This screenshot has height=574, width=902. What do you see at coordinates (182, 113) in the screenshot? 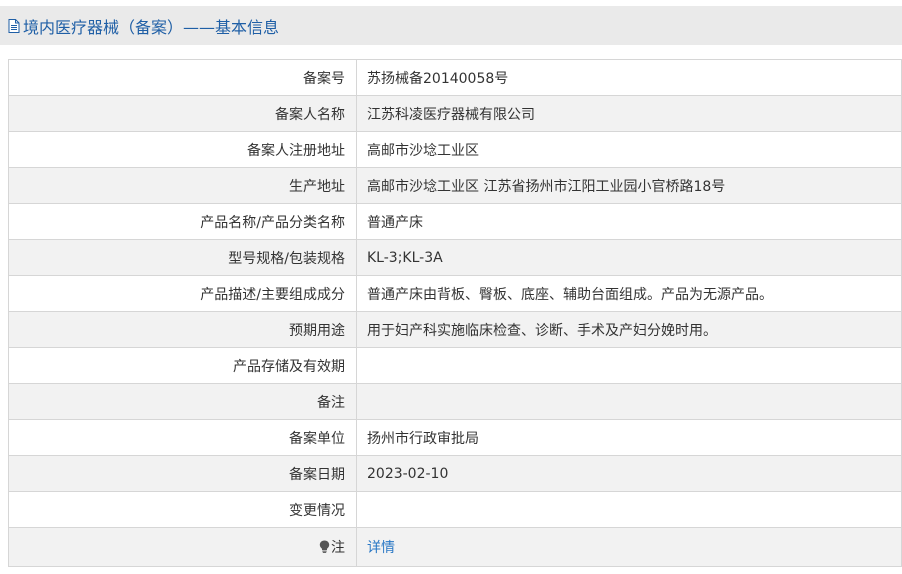
I see `field-label: 备案人名称` at bounding box center [182, 113].